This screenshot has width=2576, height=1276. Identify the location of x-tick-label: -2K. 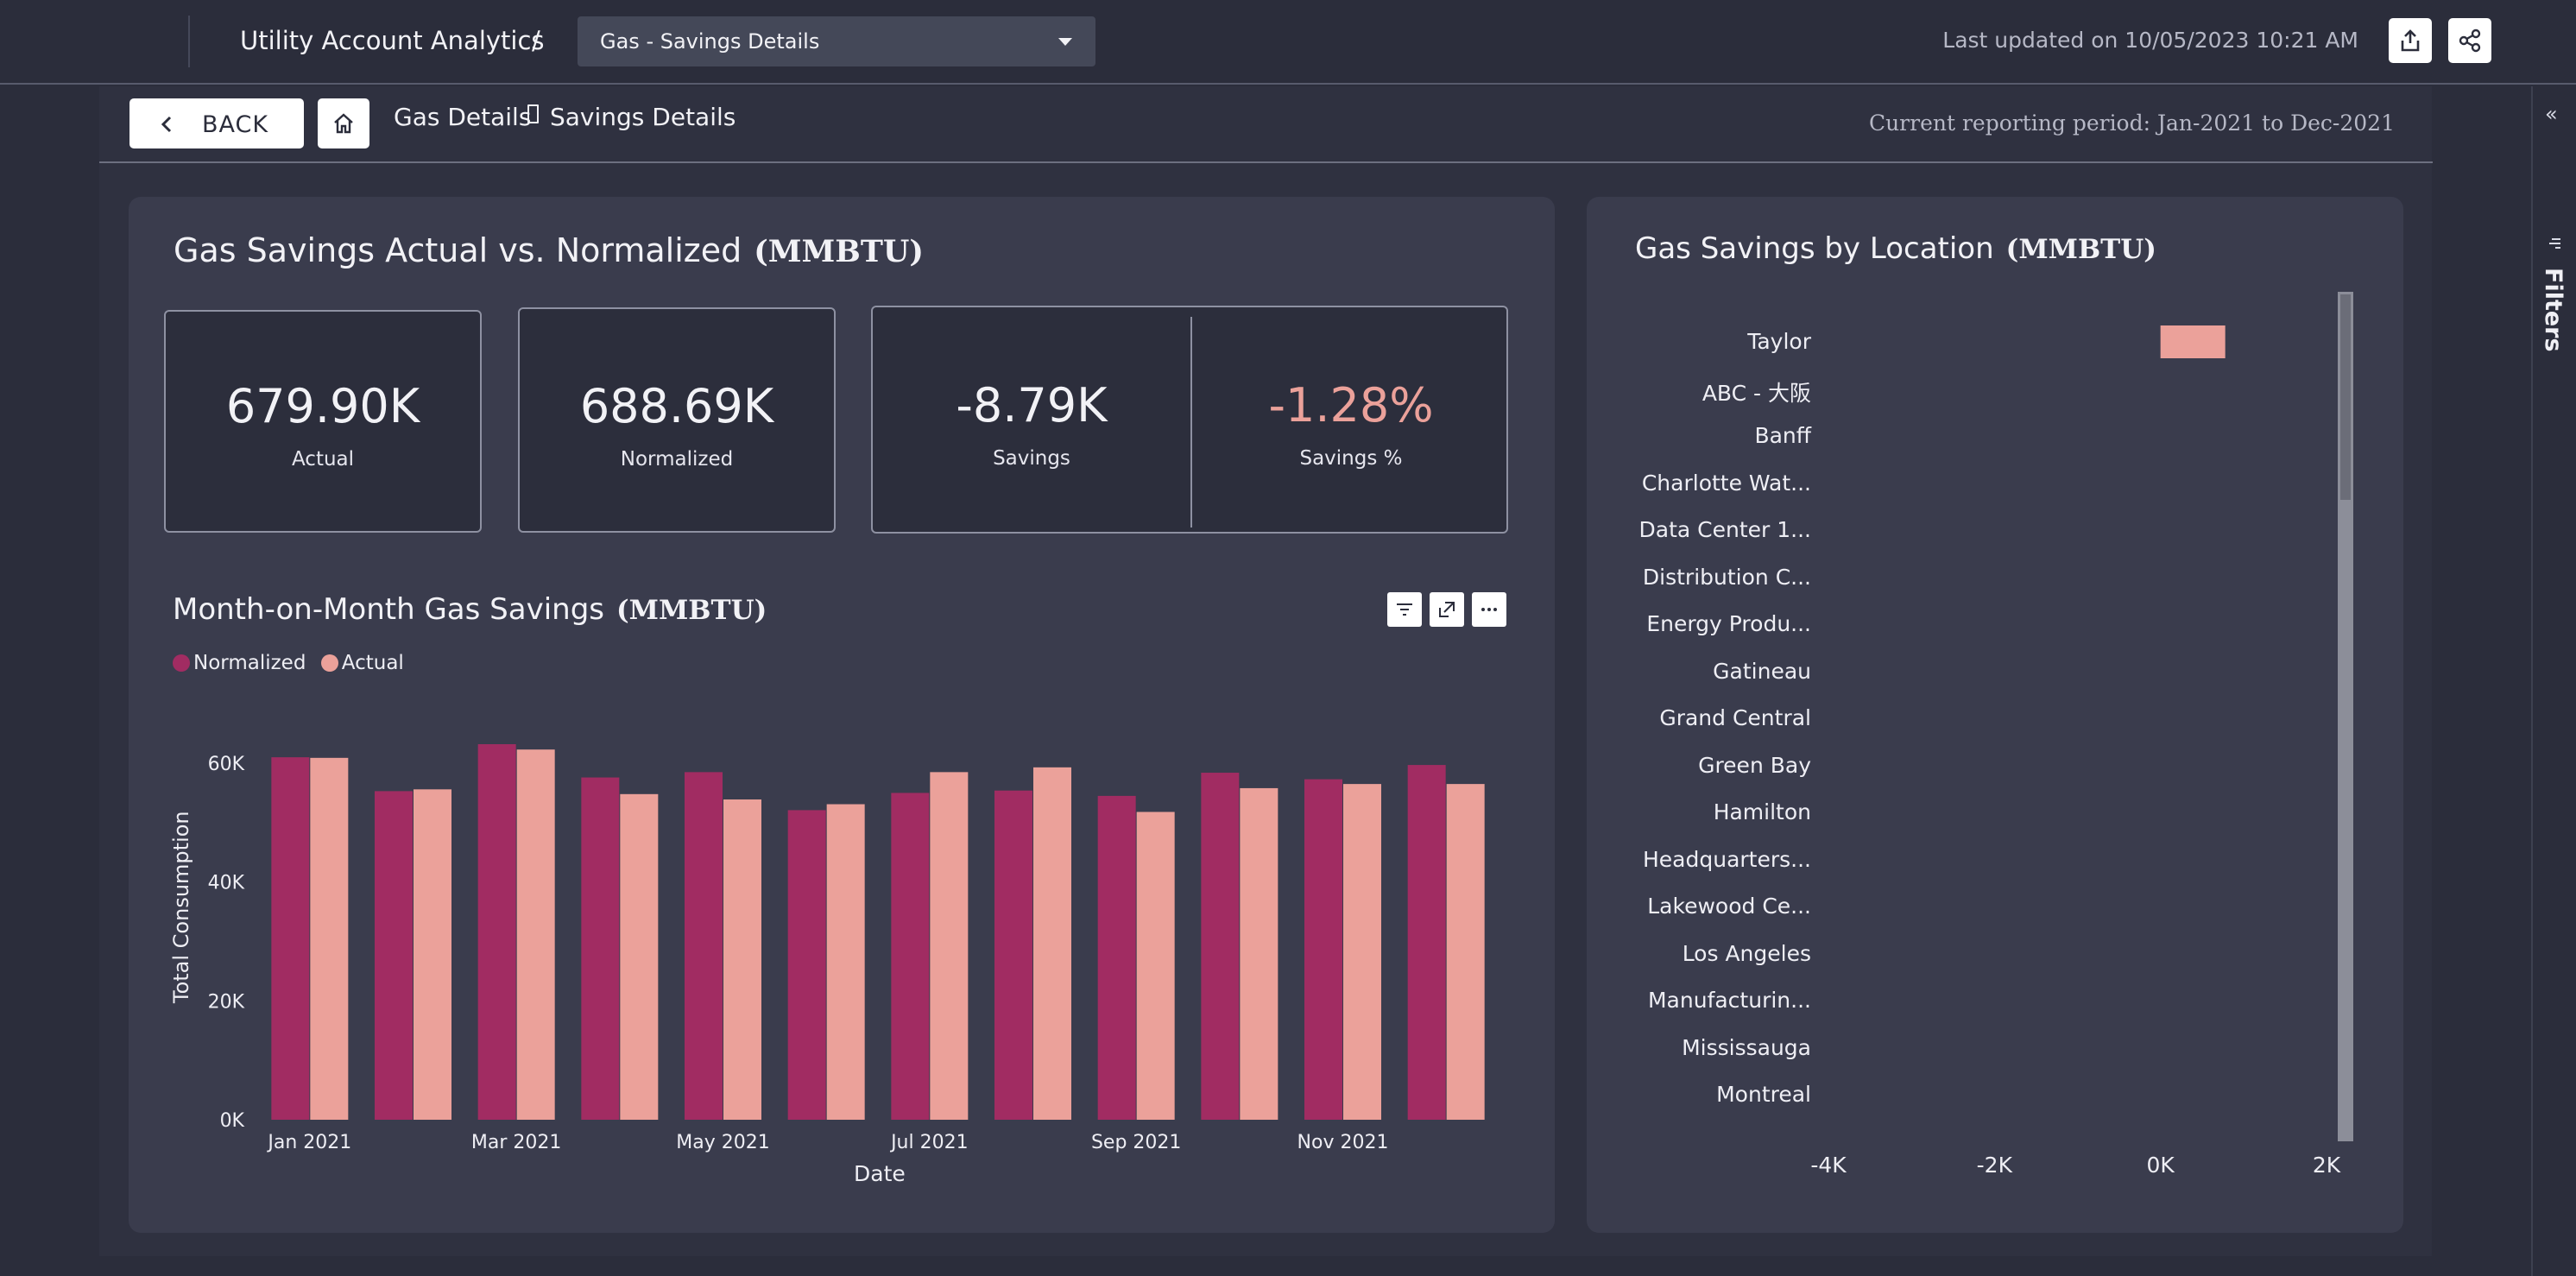
(1994, 1165).